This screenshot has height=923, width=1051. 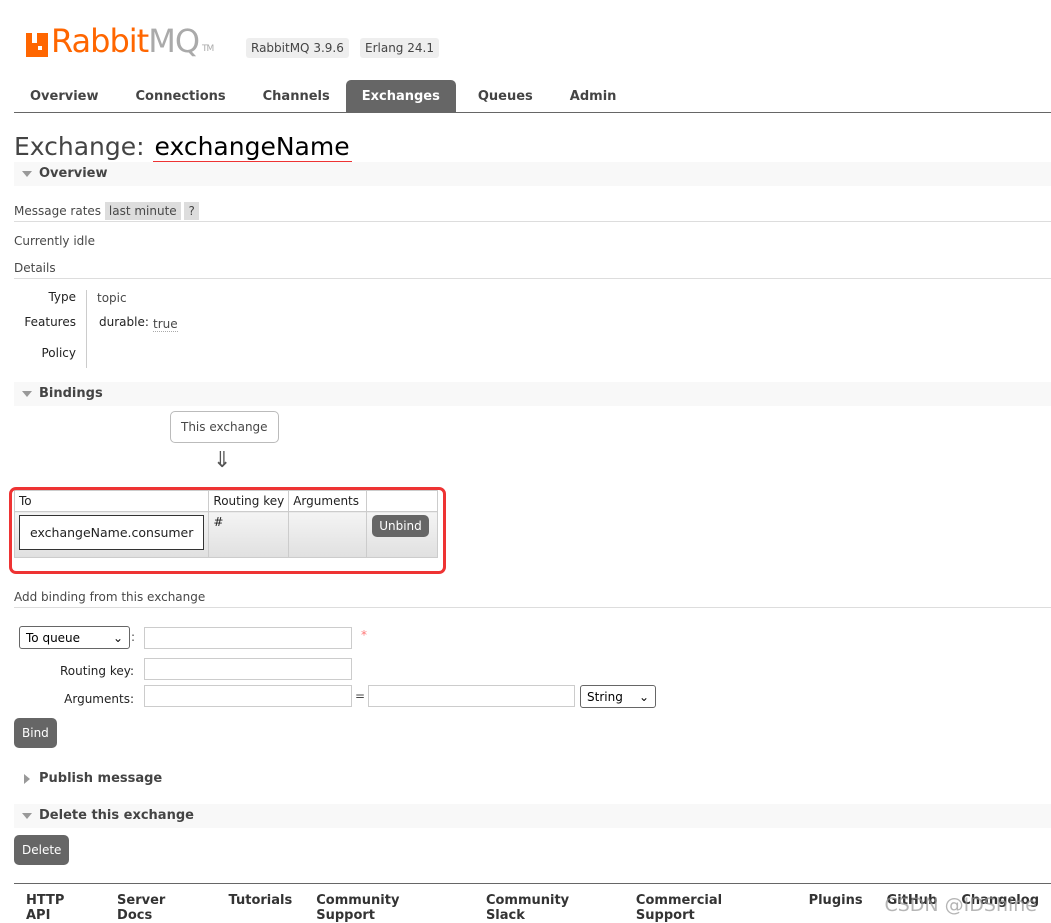 What do you see at coordinates (296, 96) in the screenshot?
I see `tab-channels: Channels` at bounding box center [296, 96].